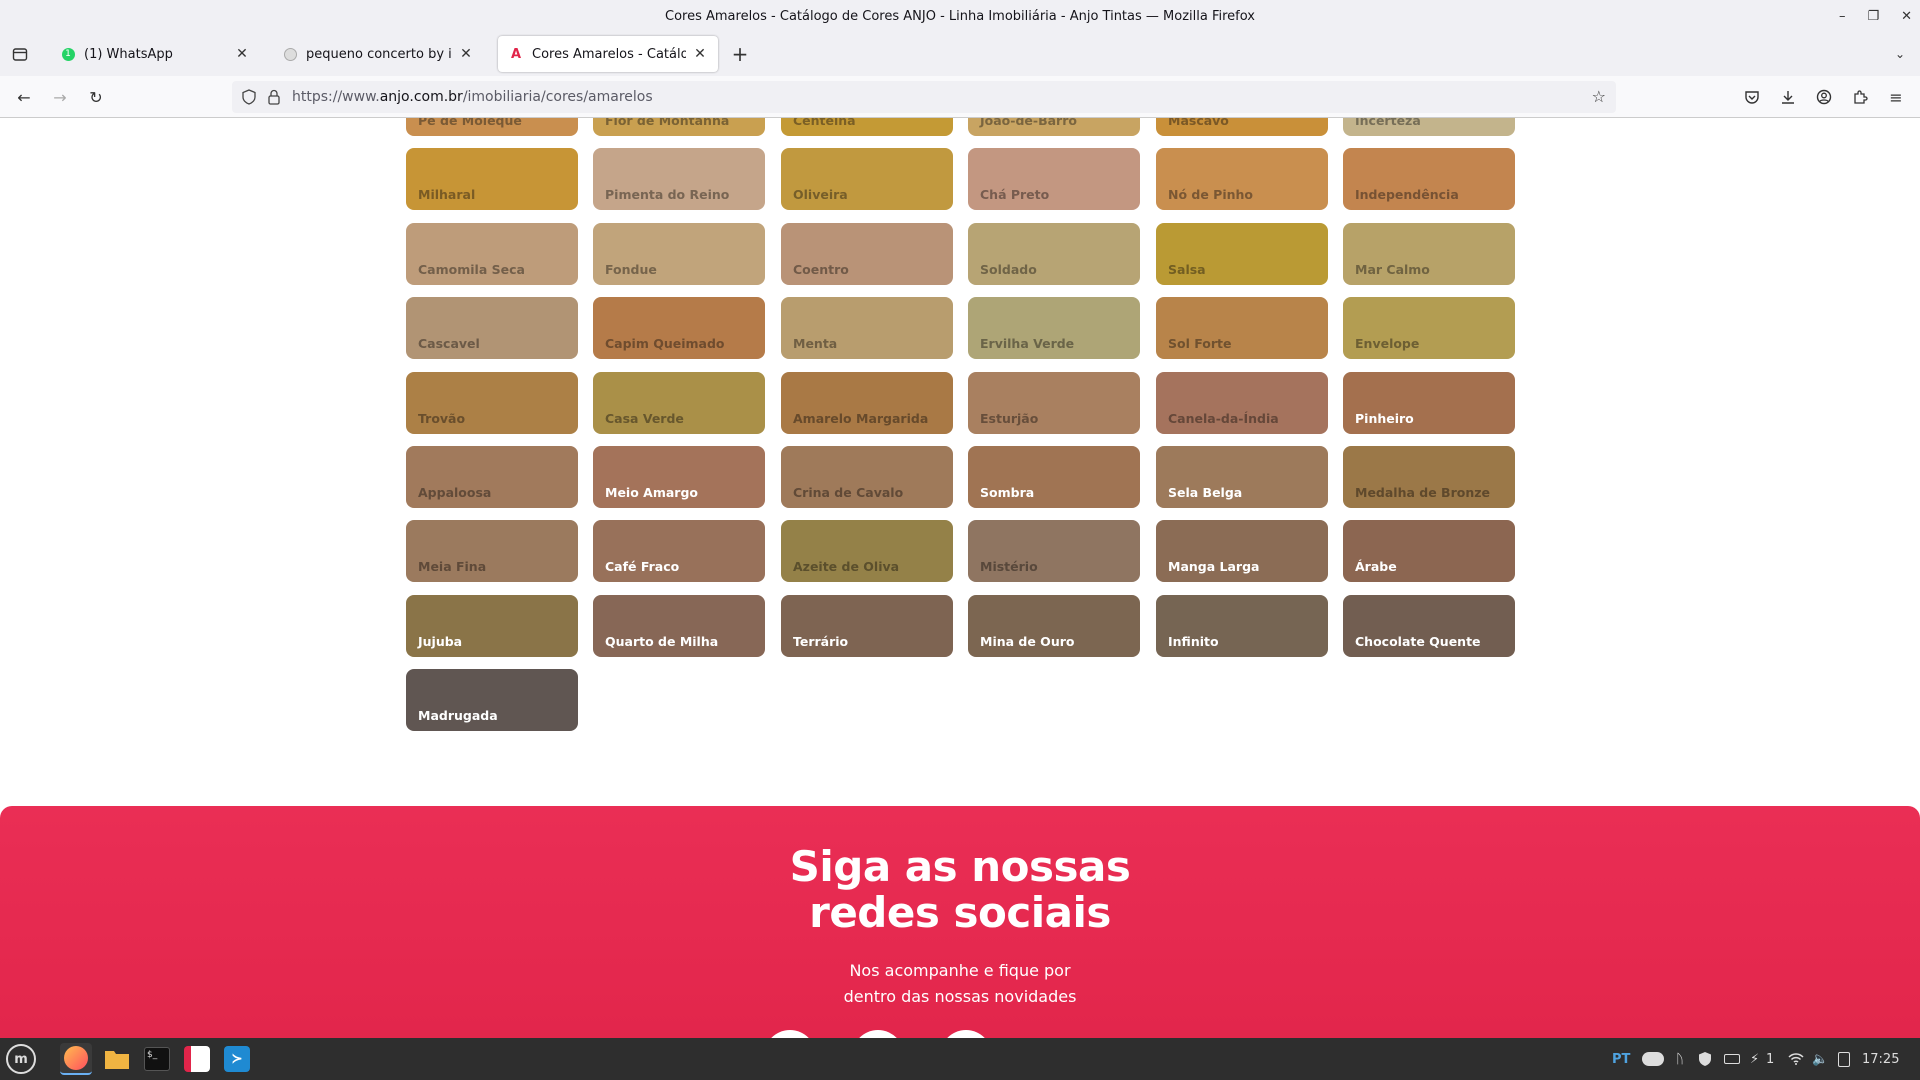 The image size is (1920, 1080). What do you see at coordinates (867, 127) in the screenshot?
I see `color-swatch: Centelha` at bounding box center [867, 127].